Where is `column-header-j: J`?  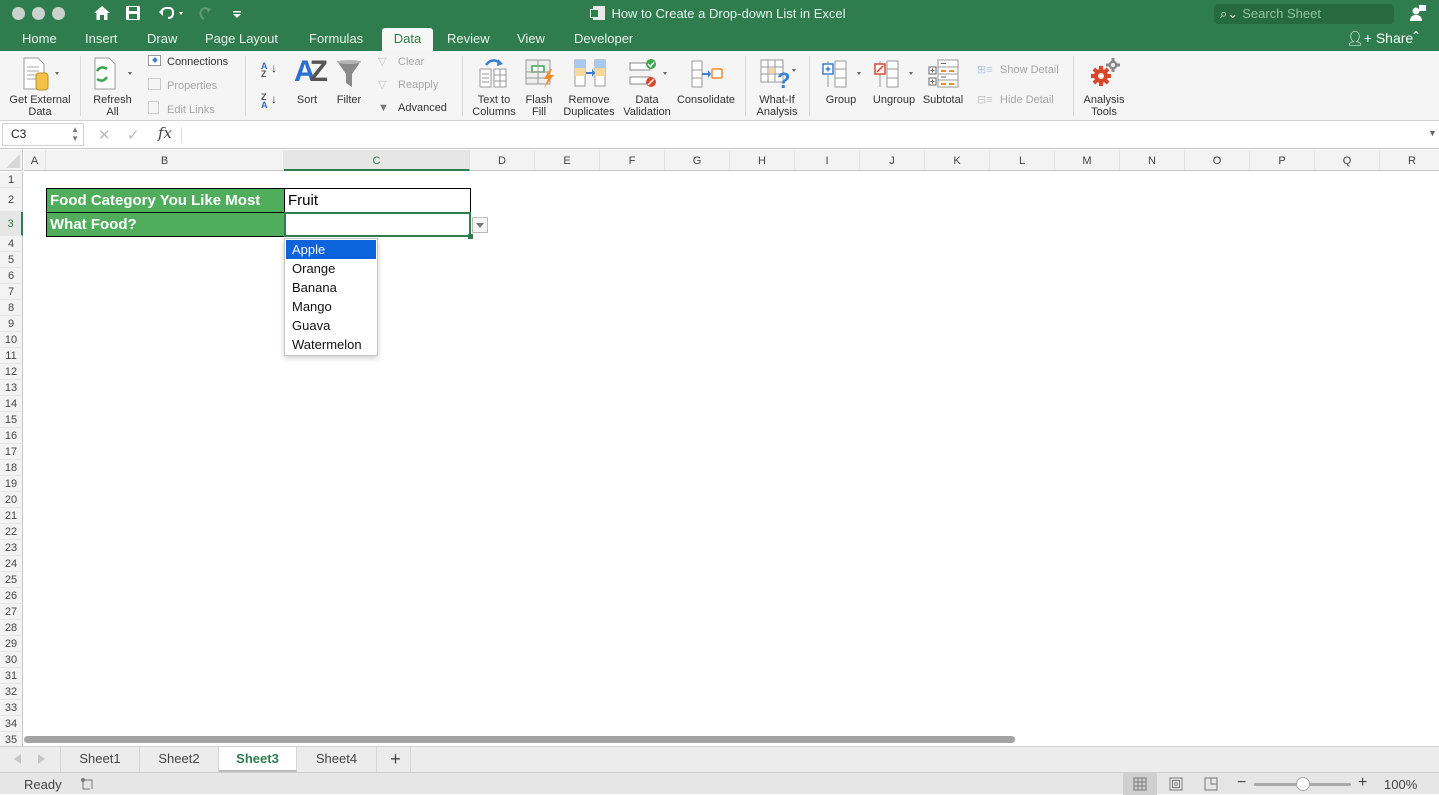 column-header-j: J is located at coordinates (892, 160).